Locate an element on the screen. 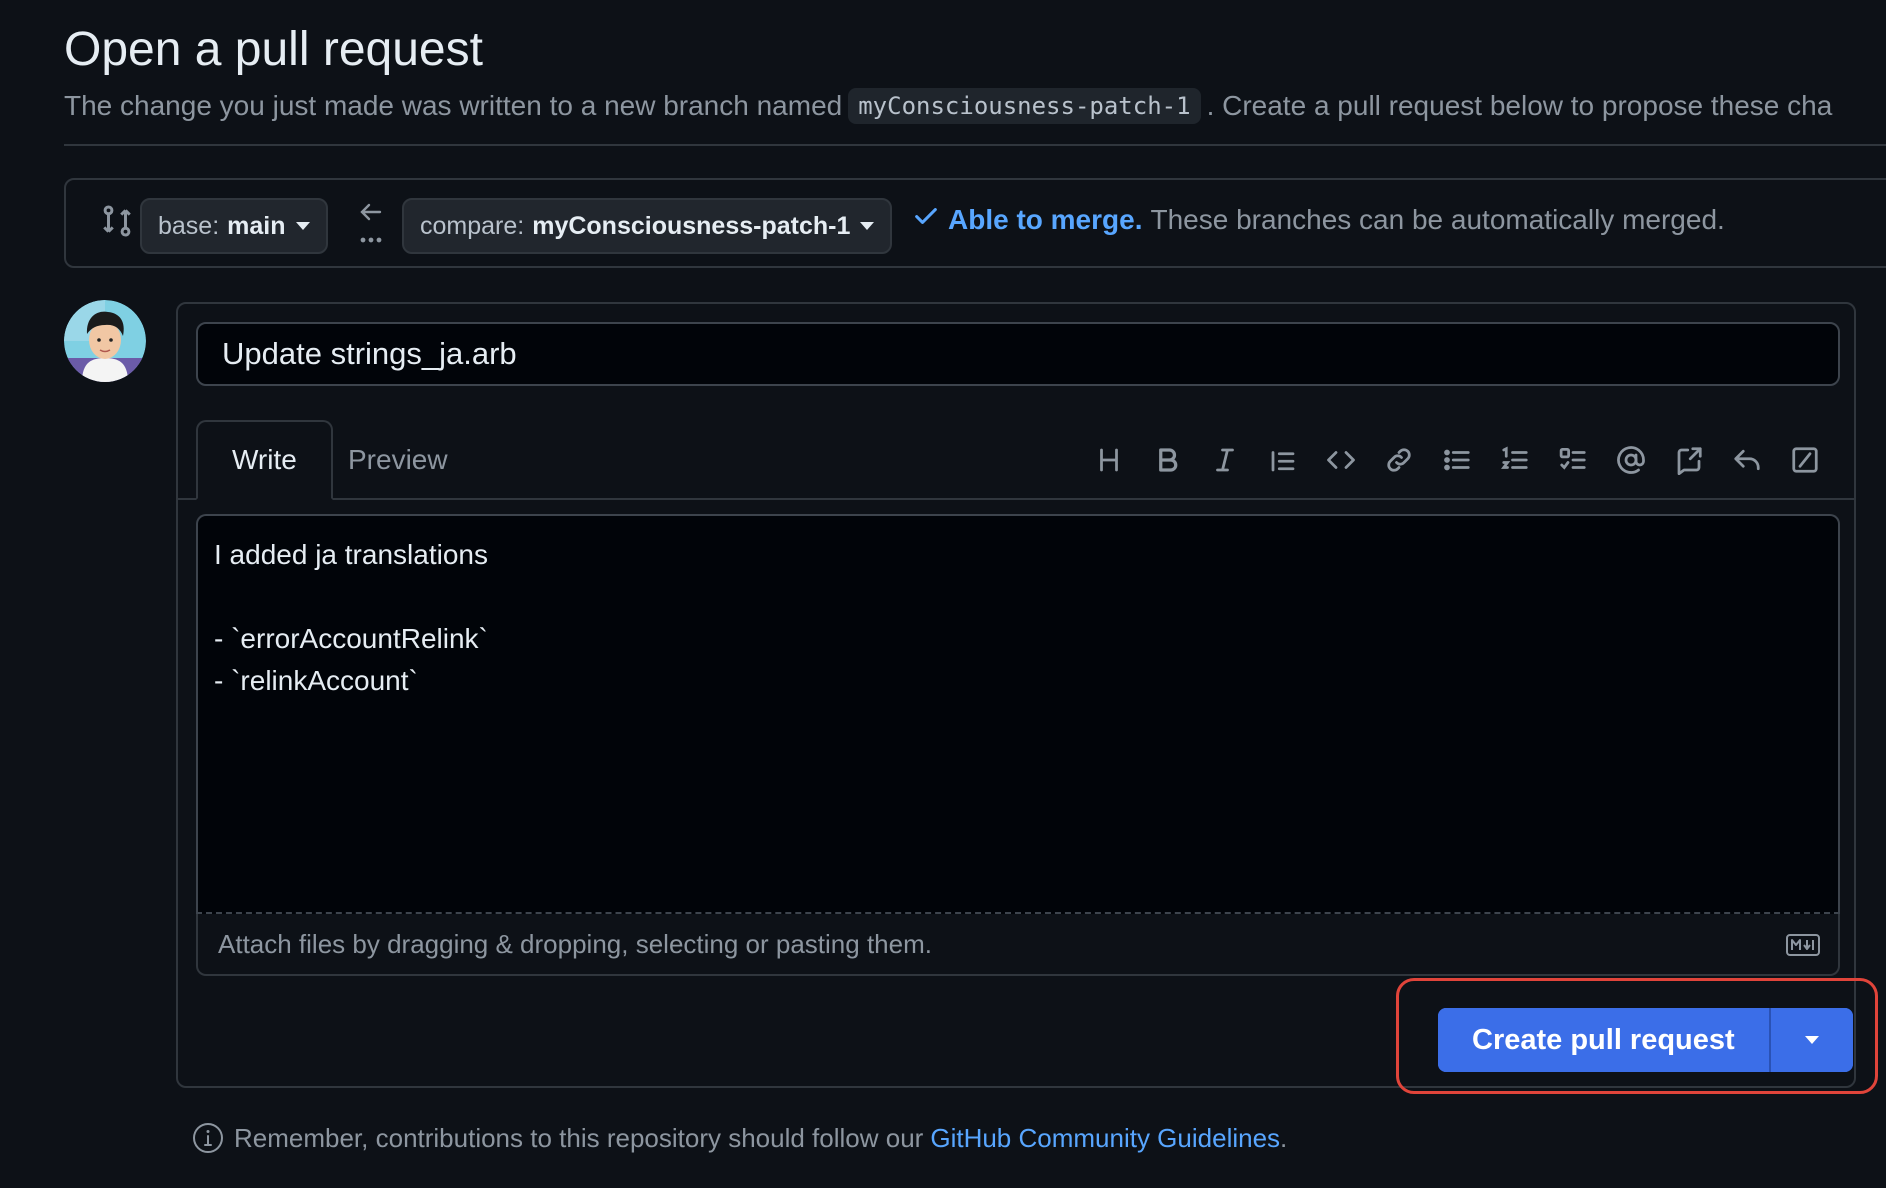 Image resolution: width=1886 pixels, height=1188 pixels. community-guidelines-link: GitHub Community Guidelines is located at coordinates (1105, 1138).